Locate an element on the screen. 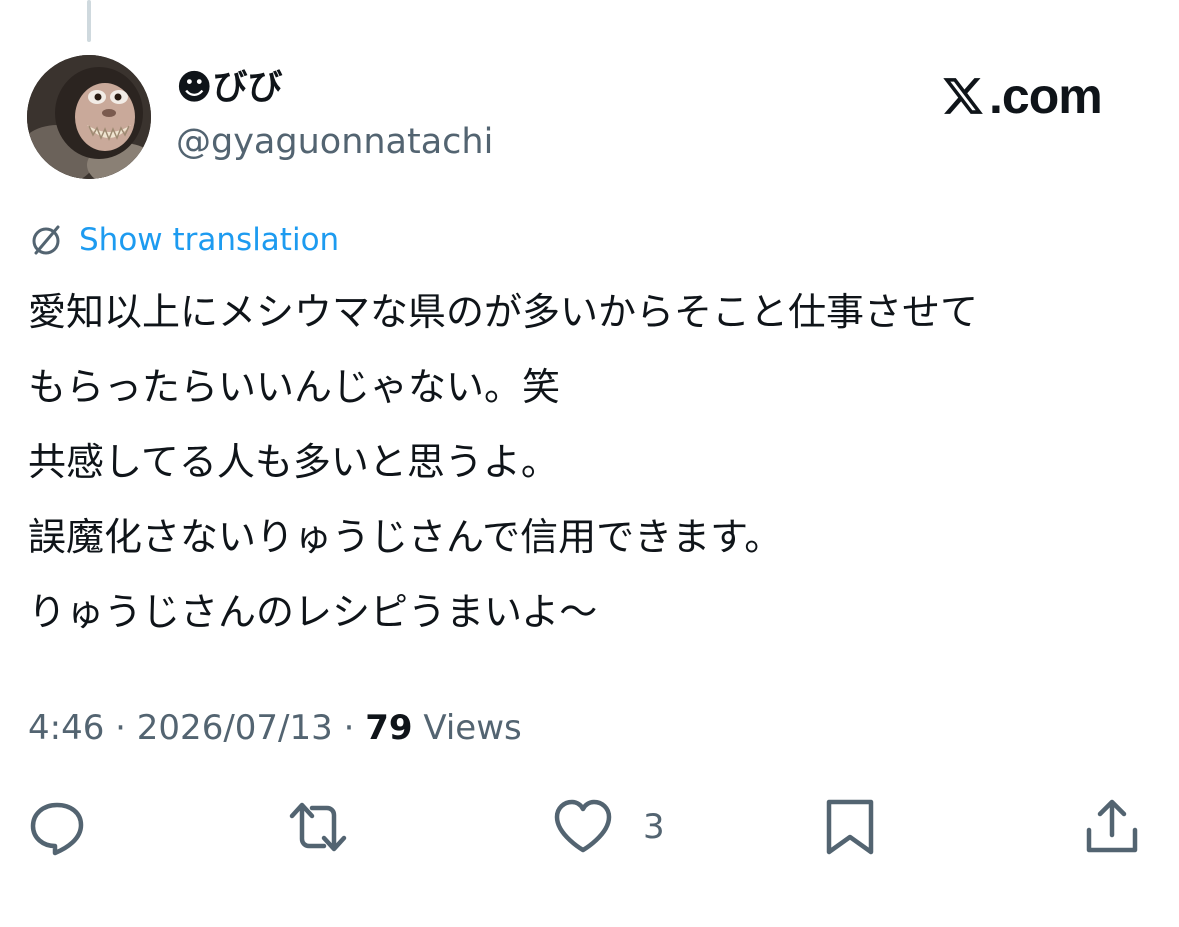 The height and width of the screenshot is (927, 1179). post-text-line: 誤魔化さないりゅうじさんで信用できます。 is located at coordinates (405, 537).